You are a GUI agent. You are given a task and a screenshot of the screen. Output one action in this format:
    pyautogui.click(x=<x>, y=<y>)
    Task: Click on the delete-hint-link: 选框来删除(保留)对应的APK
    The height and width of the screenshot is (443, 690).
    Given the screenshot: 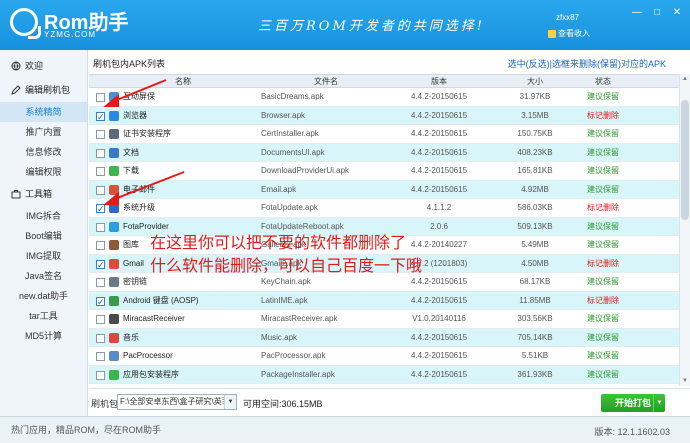 What is the action you would take?
    pyautogui.click(x=609, y=64)
    